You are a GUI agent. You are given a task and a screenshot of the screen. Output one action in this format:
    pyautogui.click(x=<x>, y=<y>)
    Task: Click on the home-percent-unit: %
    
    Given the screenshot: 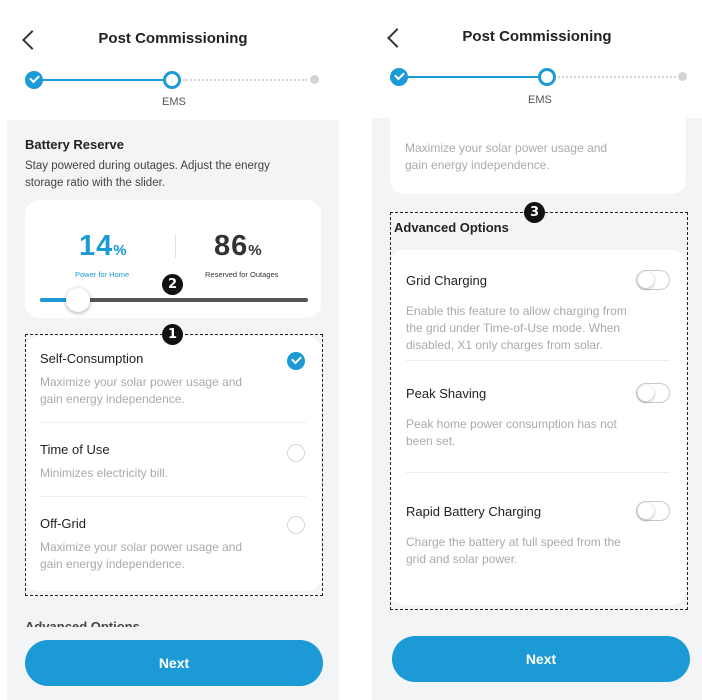 What is the action you would take?
    pyautogui.click(x=120, y=250)
    